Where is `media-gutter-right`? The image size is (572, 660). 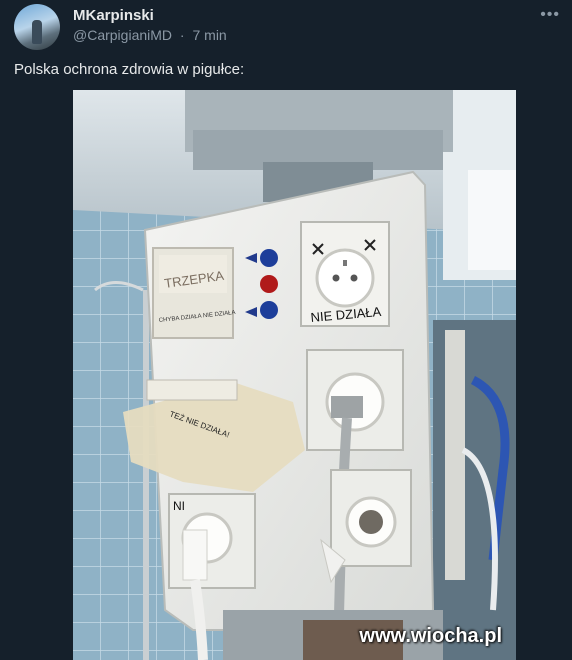 media-gutter-right is located at coordinates (544, 375).